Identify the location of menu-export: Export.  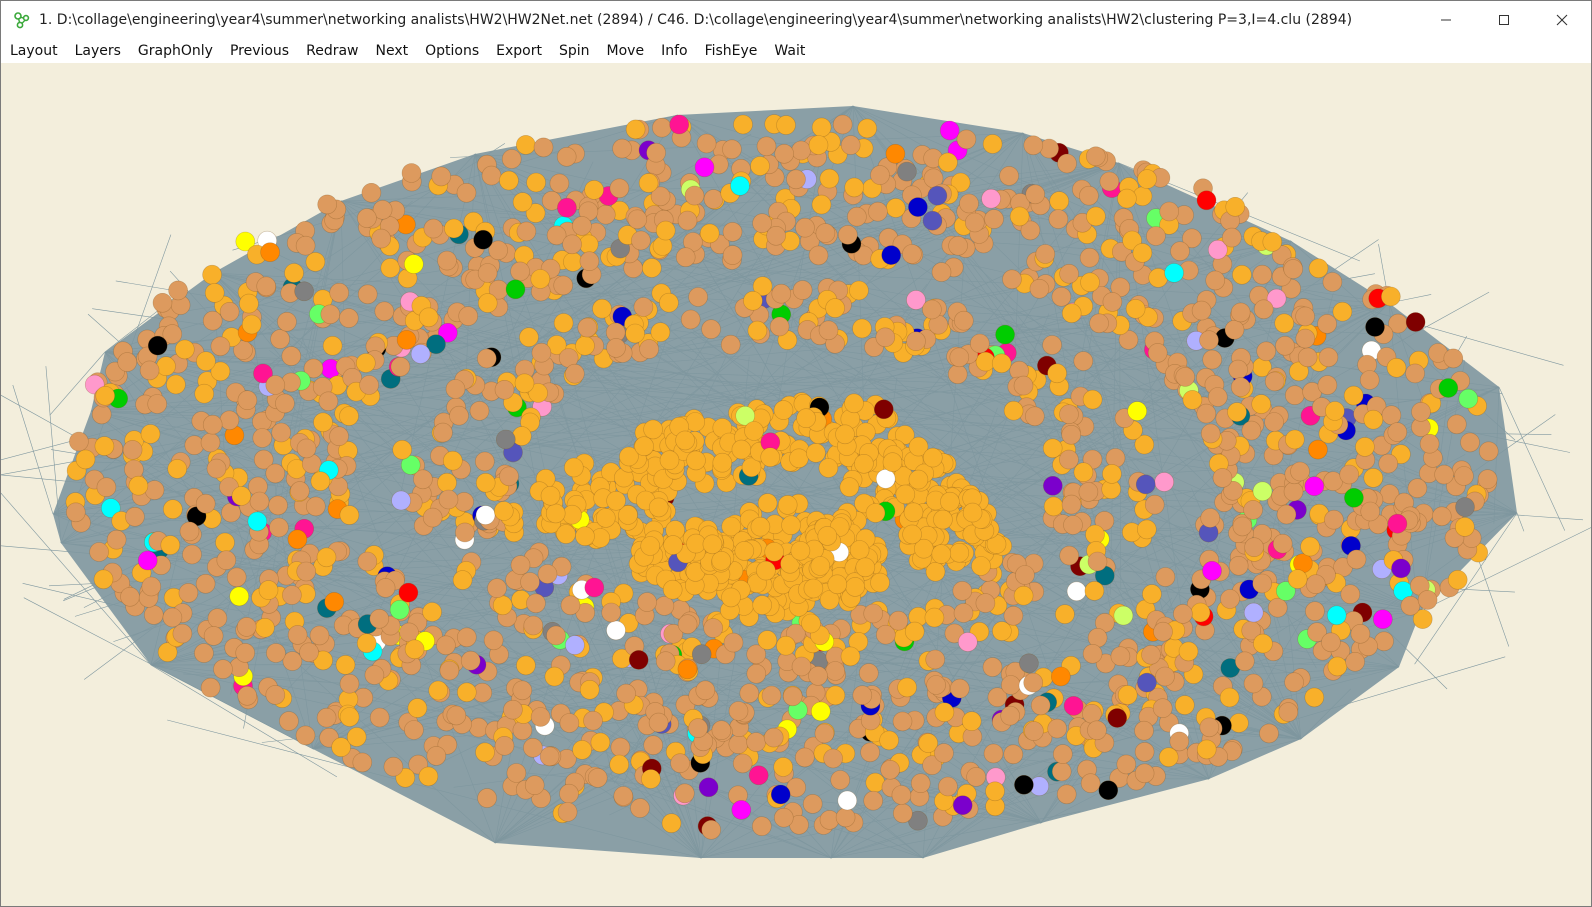
(518, 51).